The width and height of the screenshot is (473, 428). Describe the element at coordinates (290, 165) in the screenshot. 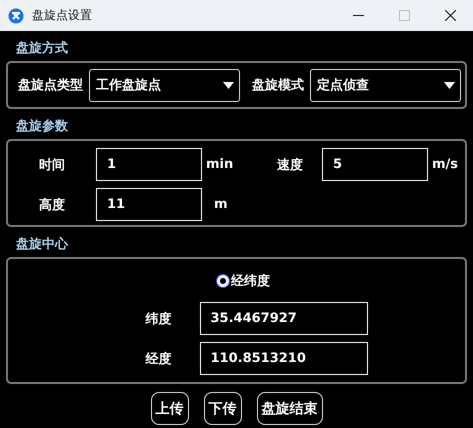

I see `field-label: 速度` at that location.